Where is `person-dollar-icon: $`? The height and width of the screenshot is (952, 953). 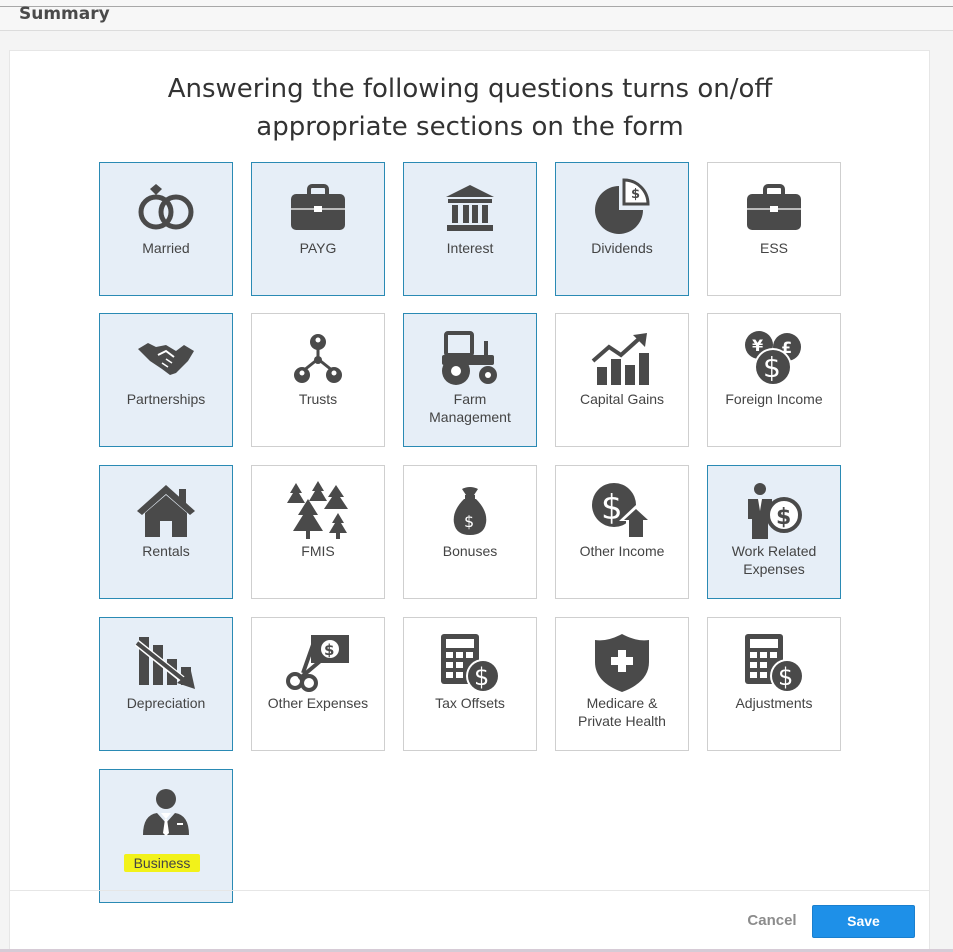 person-dollar-icon: $ is located at coordinates (774, 511).